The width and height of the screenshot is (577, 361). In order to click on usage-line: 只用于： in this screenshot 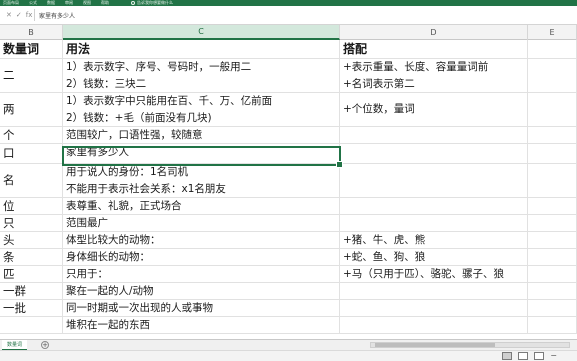, I will do `click(87, 274)`.